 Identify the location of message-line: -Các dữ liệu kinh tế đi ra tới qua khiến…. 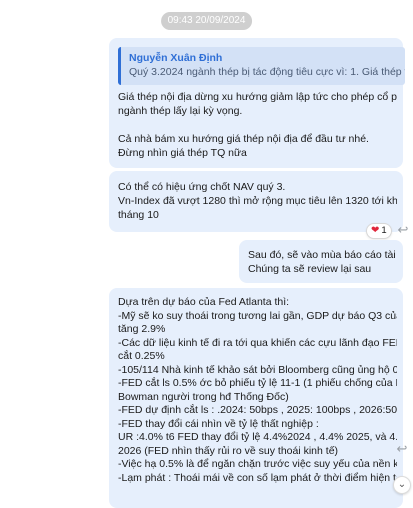
(257, 342).